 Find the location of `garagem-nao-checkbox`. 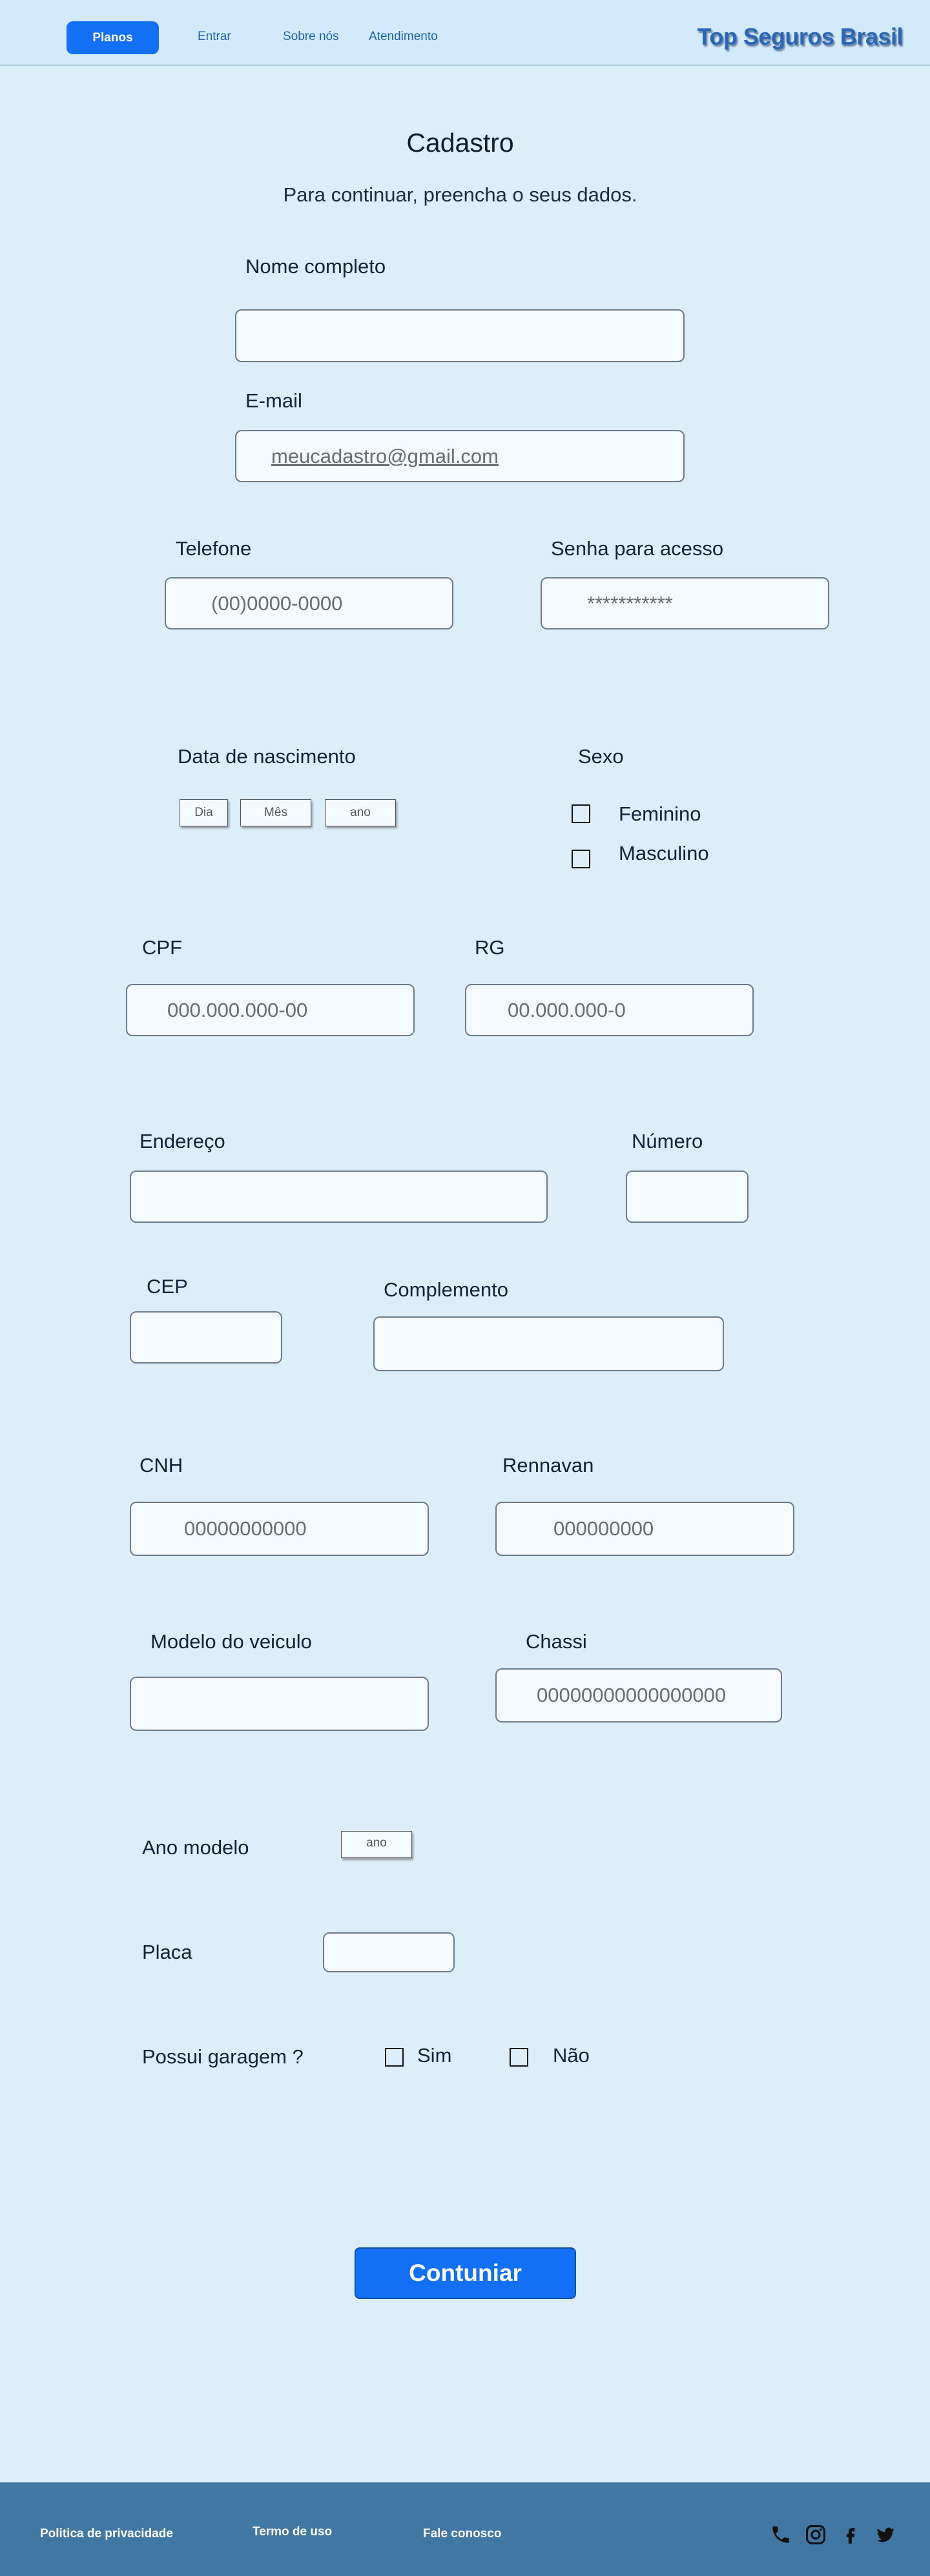

garagem-nao-checkbox is located at coordinates (519, 2057).